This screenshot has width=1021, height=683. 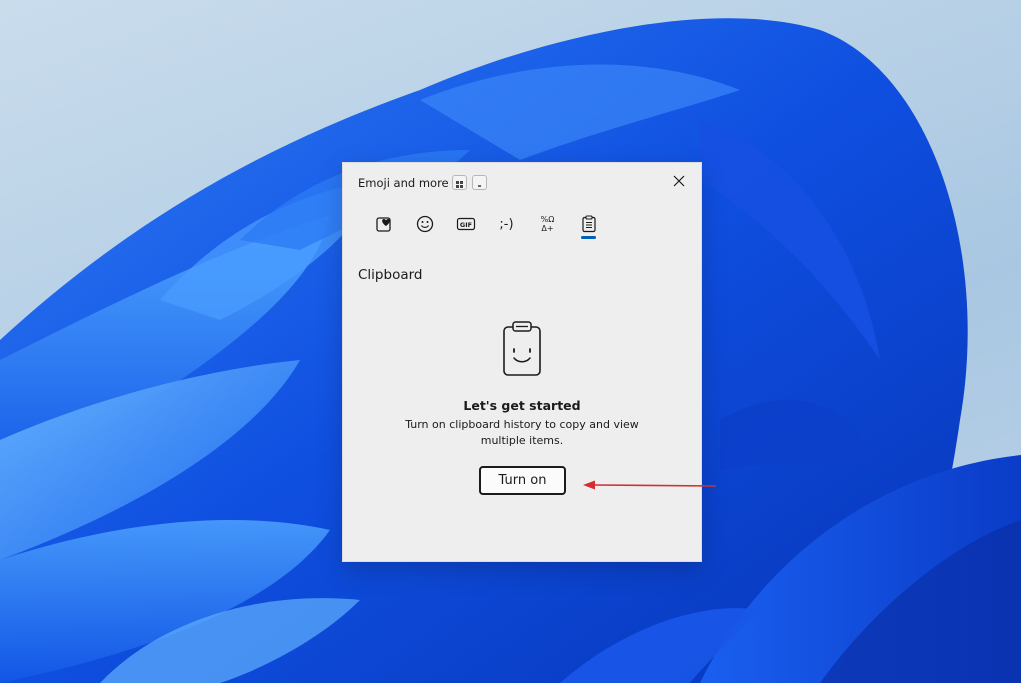 I want to click on gif-icon: GIF, so click(x=465, y=224).